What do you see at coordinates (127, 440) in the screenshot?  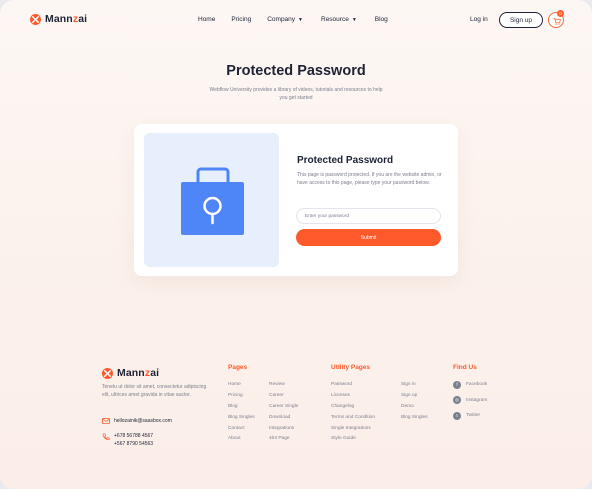 I see `footer-phones: +678 56788 4567 +567 8790 54563` at bounding box center [127, 440].